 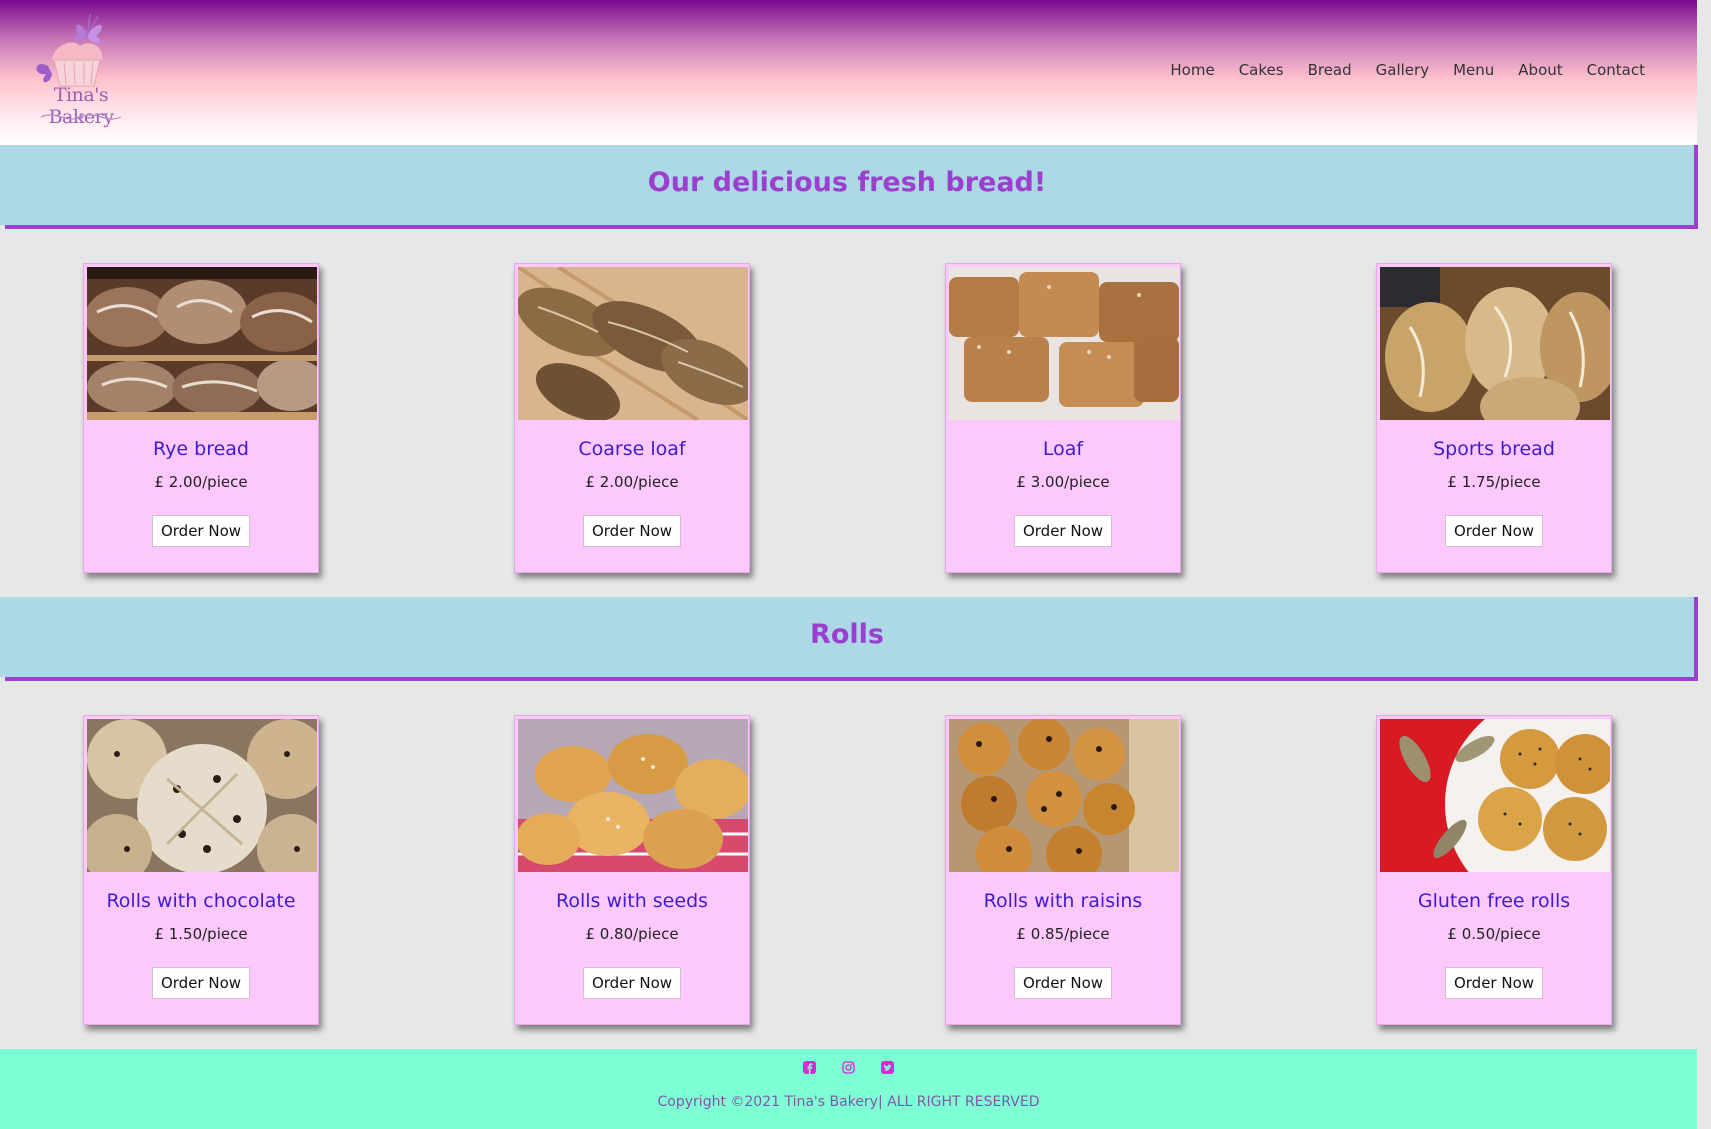 I want to click on rolls-with-chocolate-photo, so click(x=202, y=795).